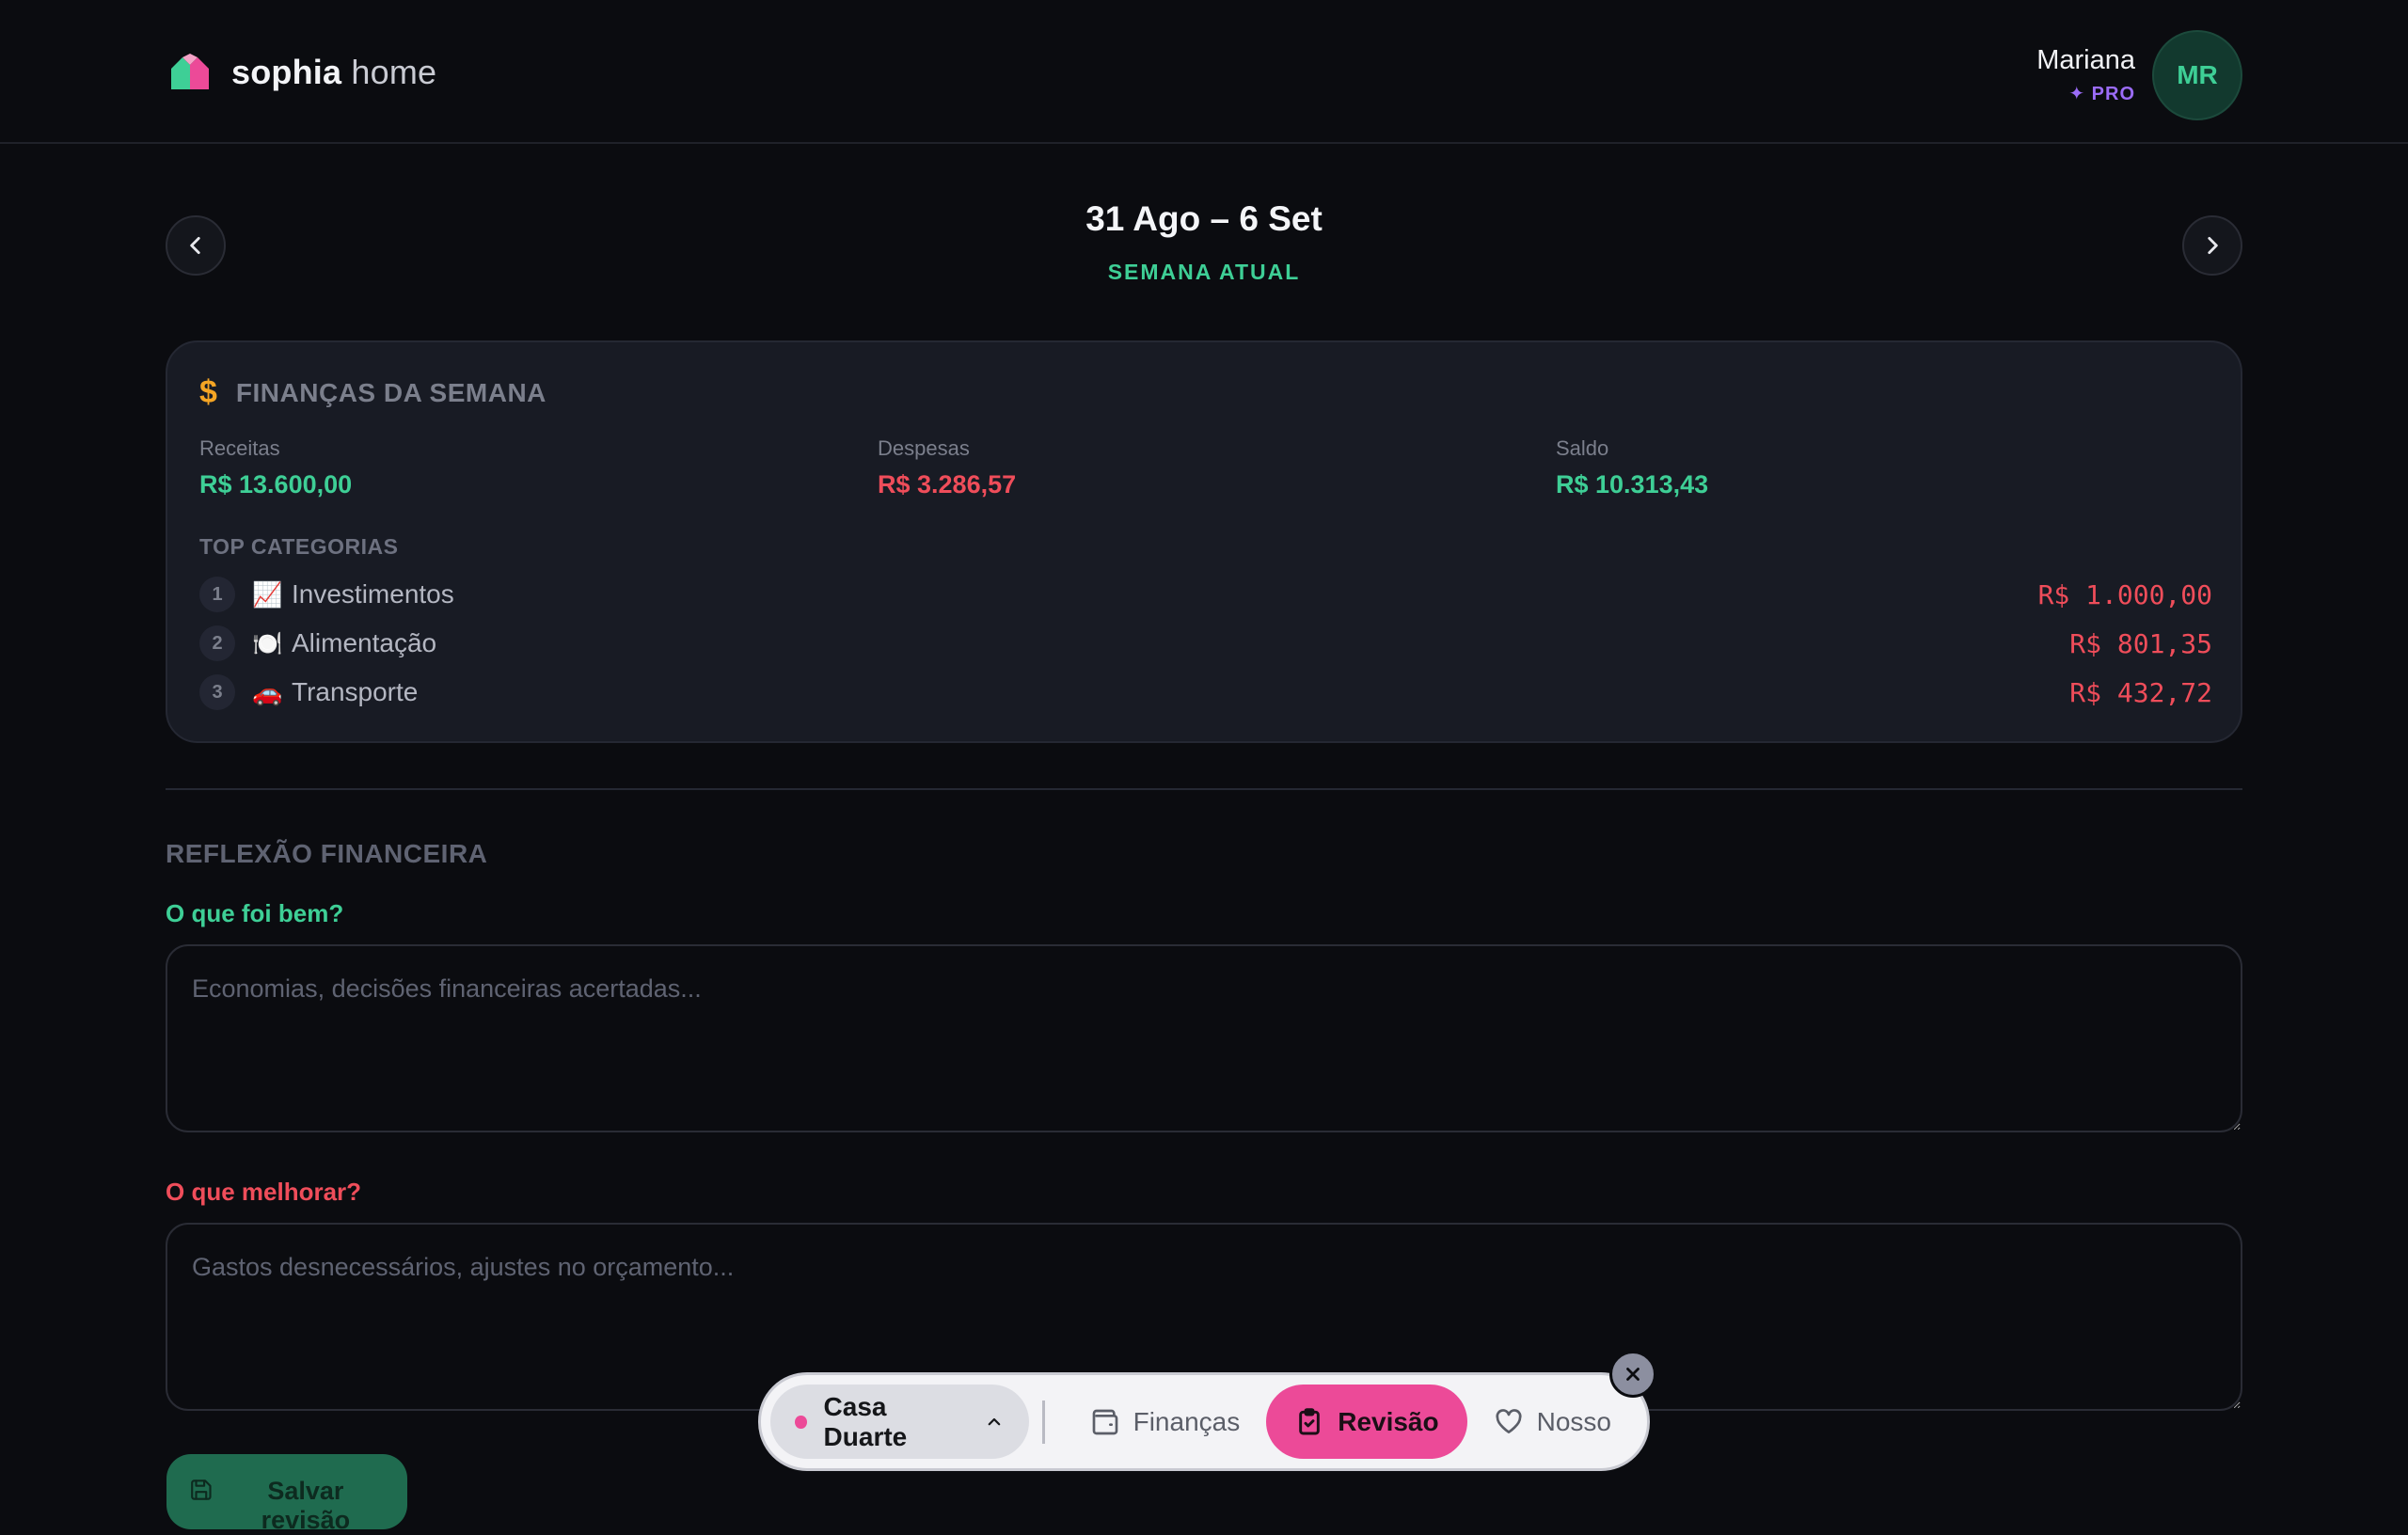  What do you see at coordinates (190, 71) in the screenshot?
I see `house-logo-icon` at bounding box center [190, 71].